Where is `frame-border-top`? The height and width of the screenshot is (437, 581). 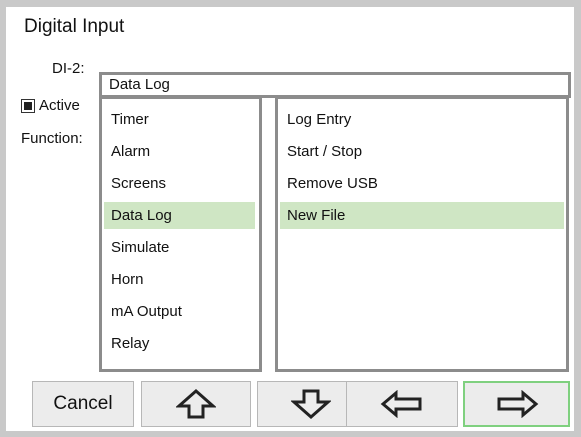
frame-border-top is located at coordinates (290, 3).